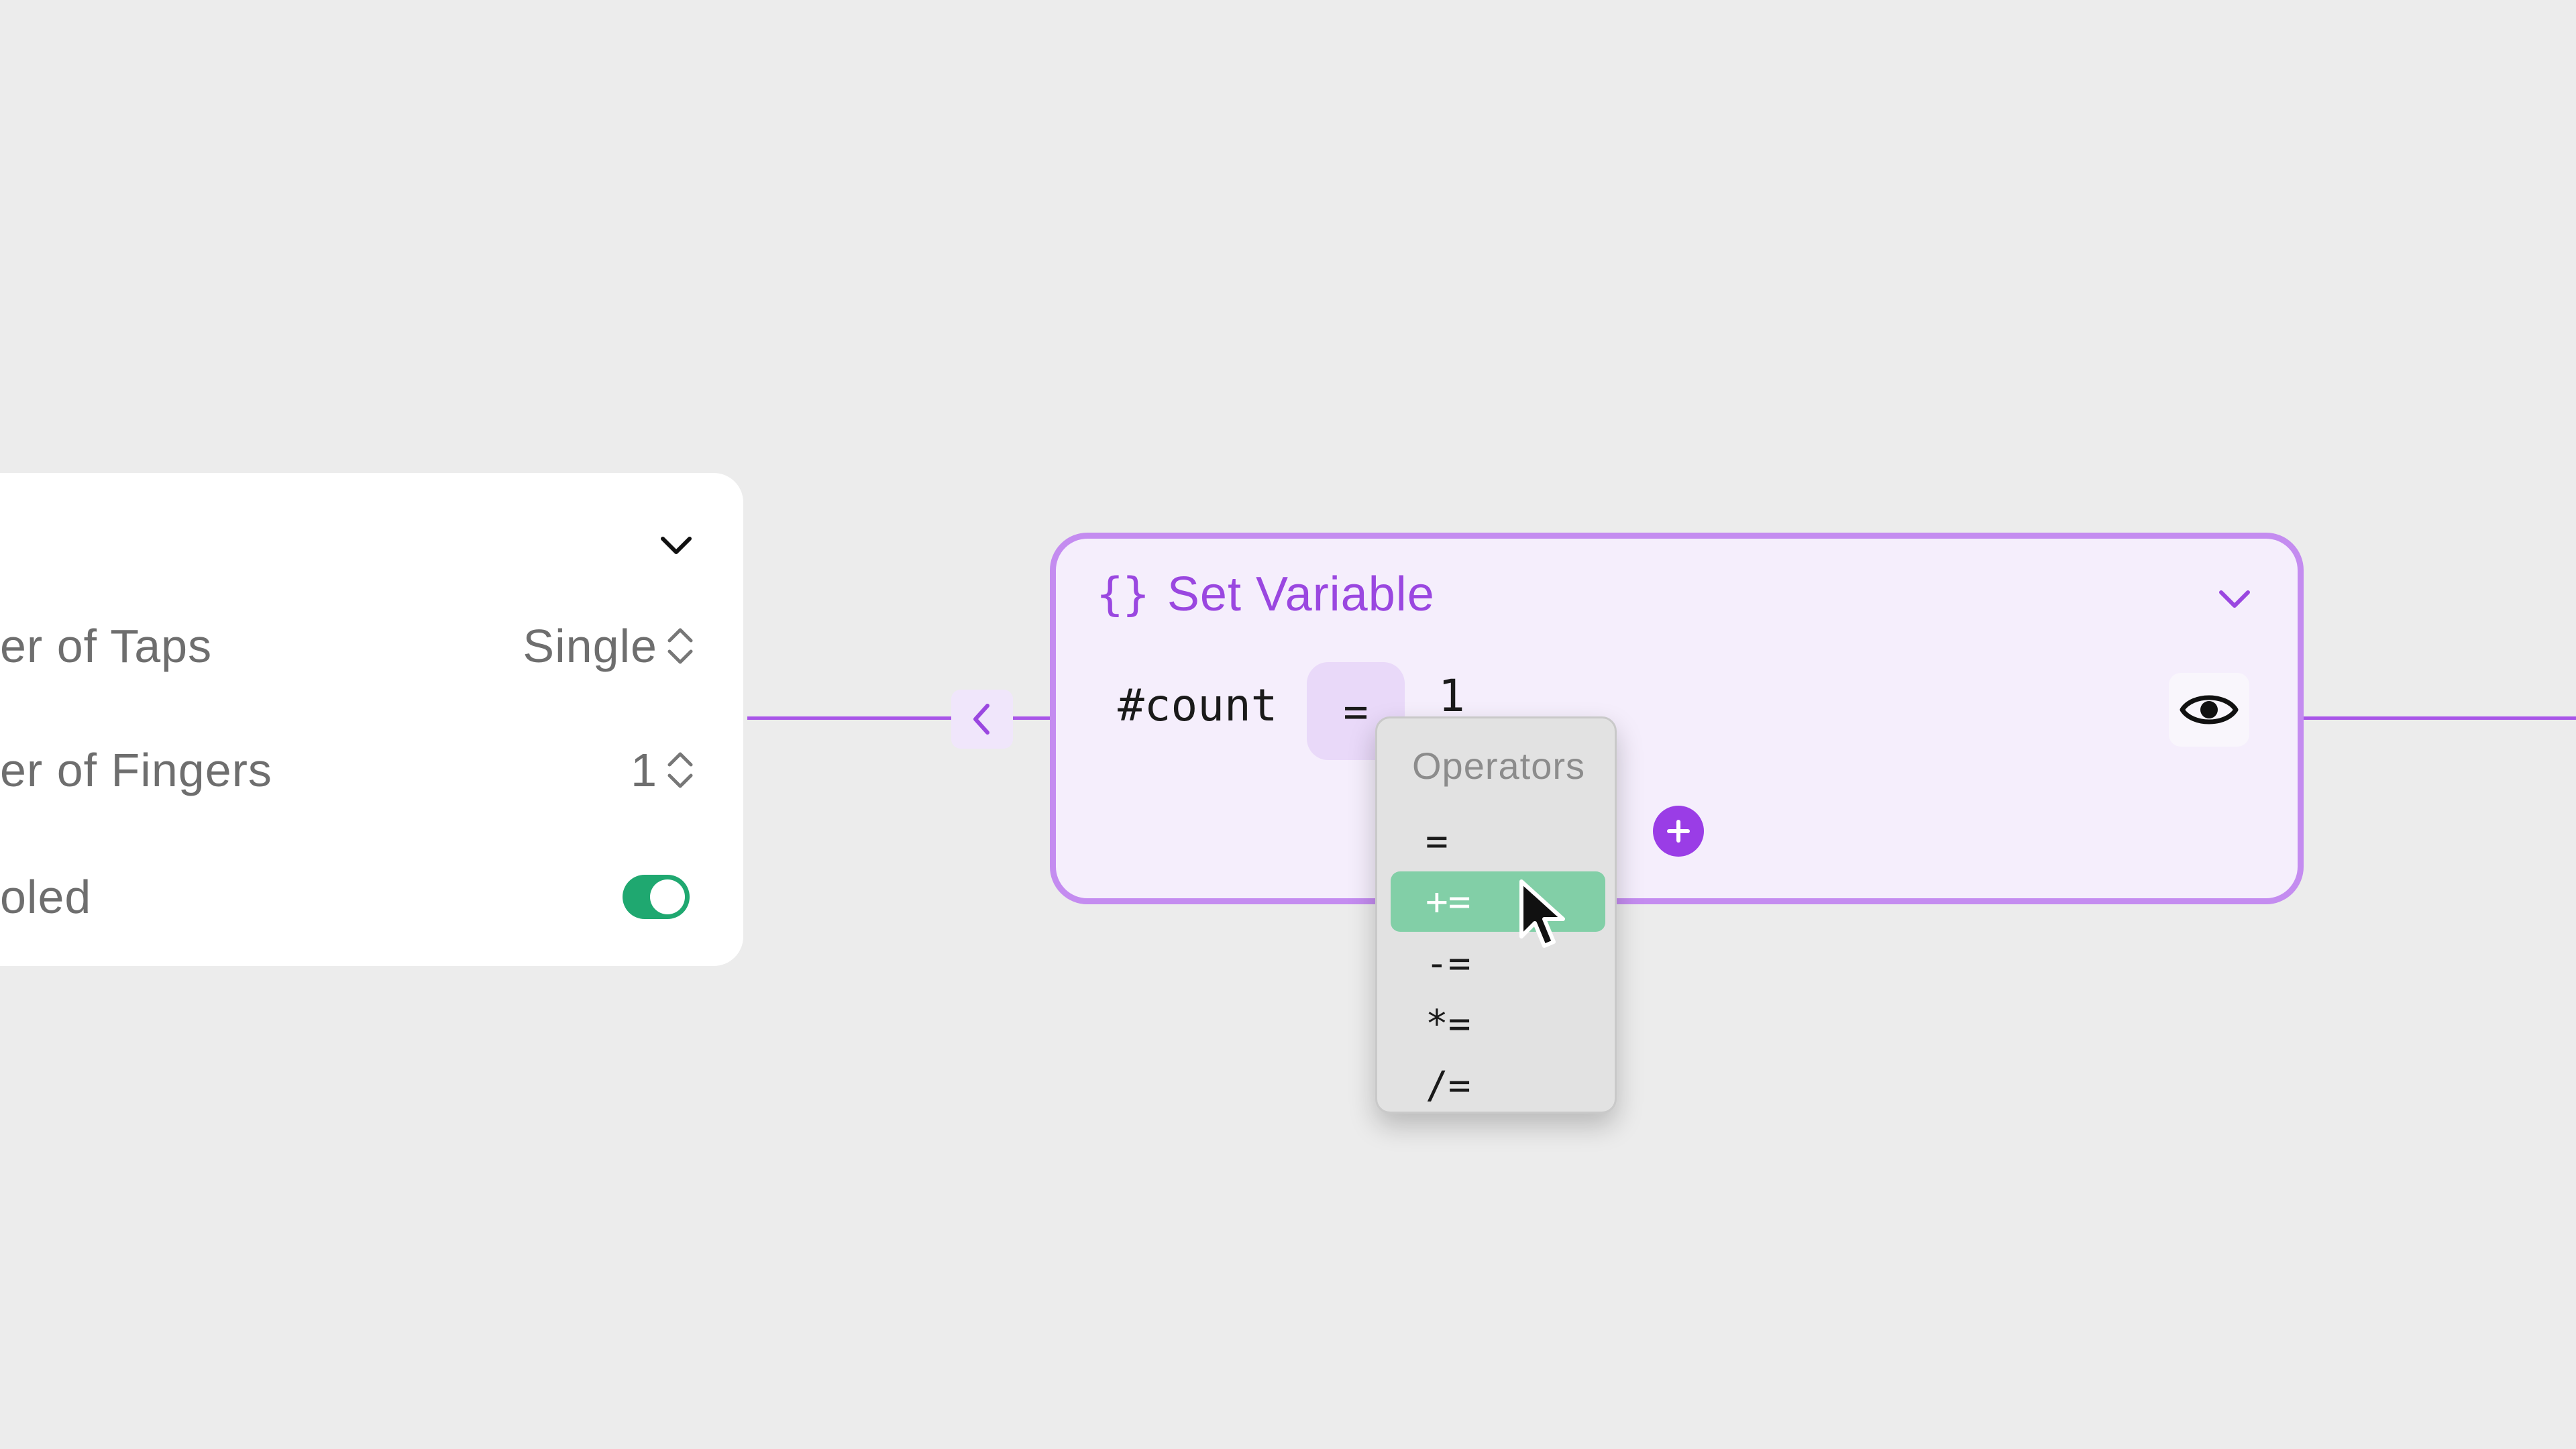 The height and width of the screenshot is (1449, 2576). I want to click on connection-wire-right, so click(2438, 718).